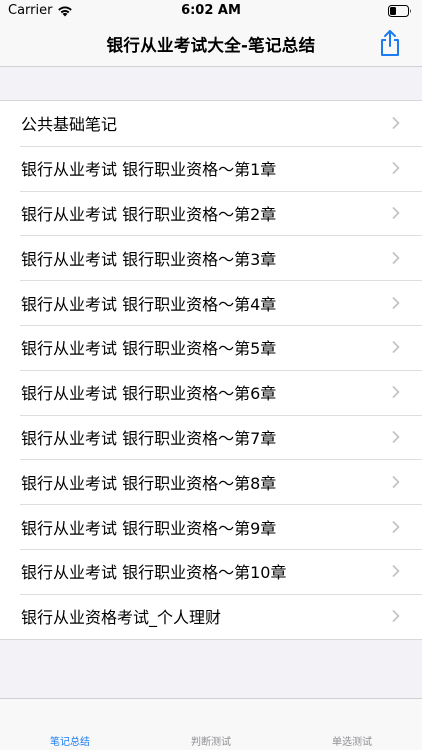  What do you see at coordinates (352, 740) in the screenshot?
I see `tab-single-choice-test: 单选测试` at bounding box center [352, 740].